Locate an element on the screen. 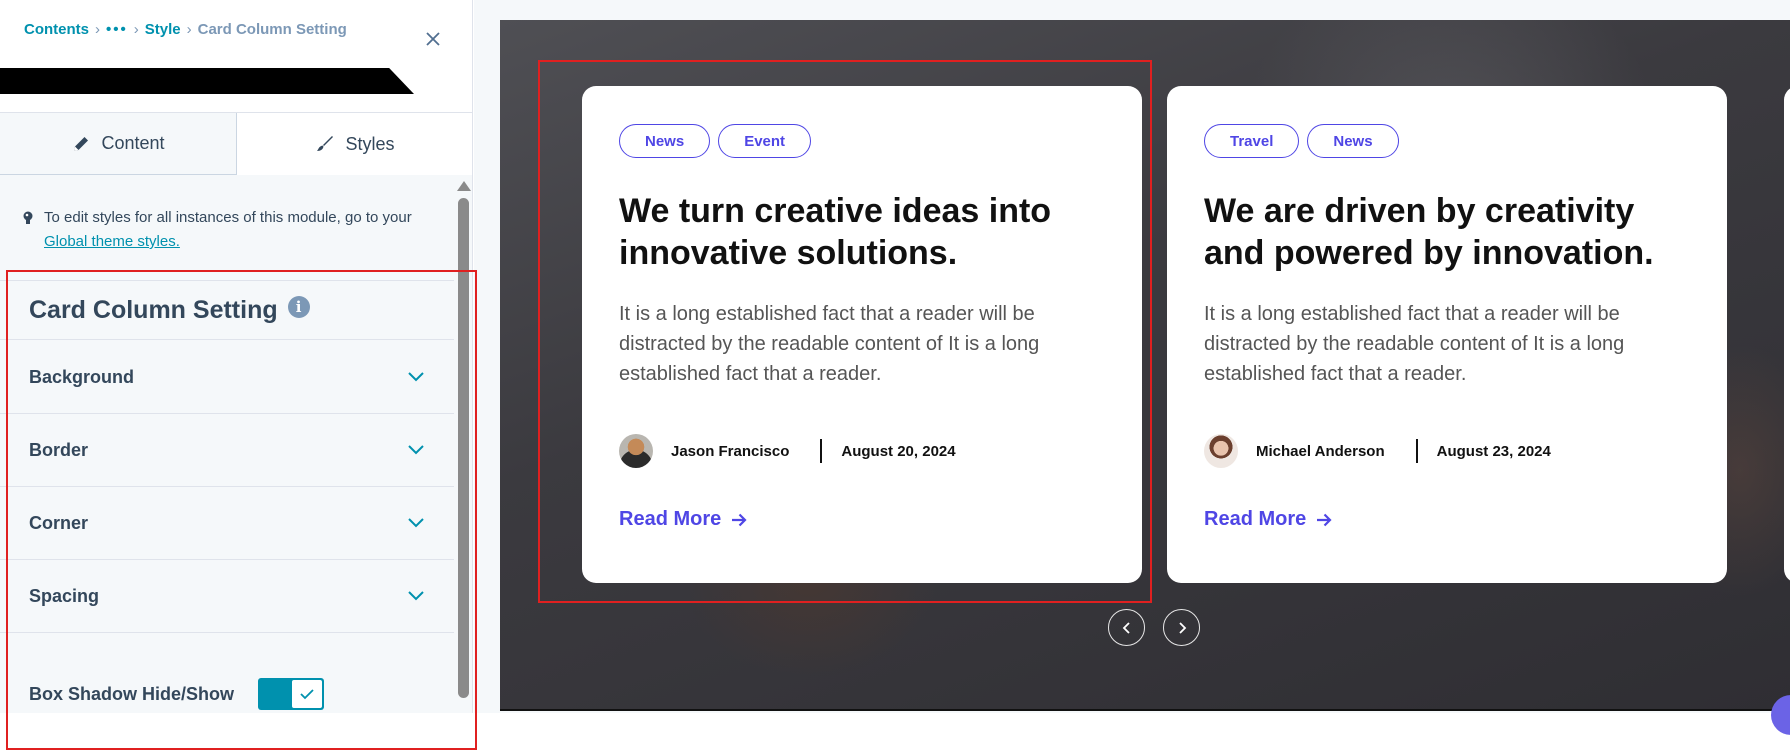 The height and width of the screenshot is (751, 1790). close-icon is located at coordinates (433, 39).